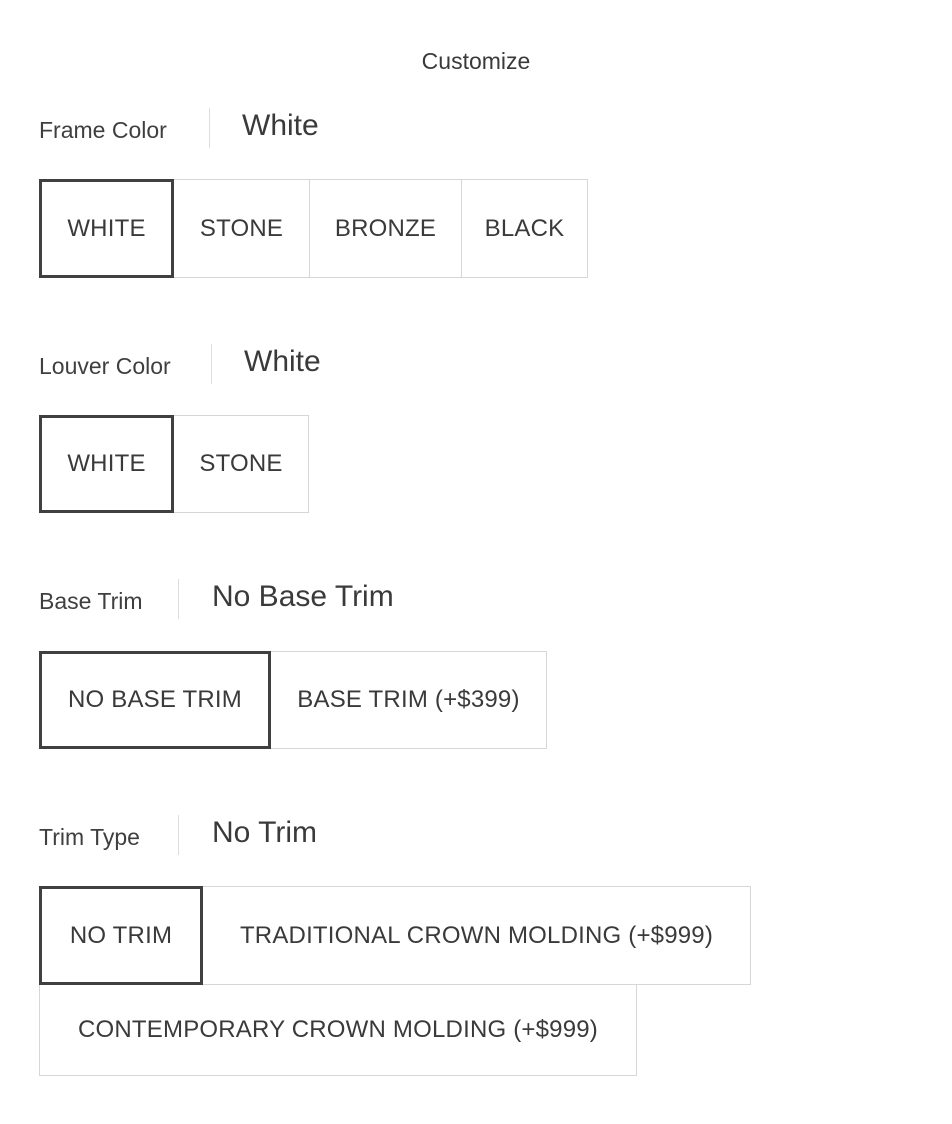  I want to click on option-frame-white: WHITE, so click(106, 228).